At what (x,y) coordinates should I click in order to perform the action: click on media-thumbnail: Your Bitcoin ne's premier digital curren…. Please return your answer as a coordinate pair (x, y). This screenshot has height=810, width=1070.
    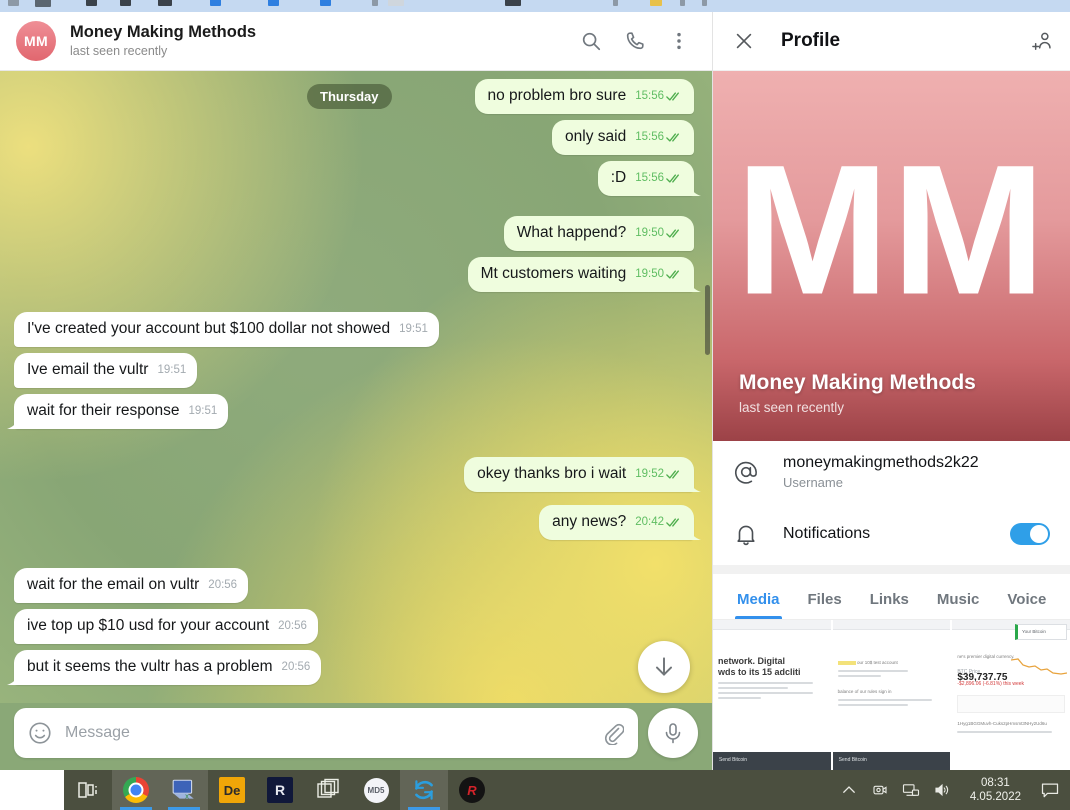
    Looking at the image, I should click on (1011, 695).